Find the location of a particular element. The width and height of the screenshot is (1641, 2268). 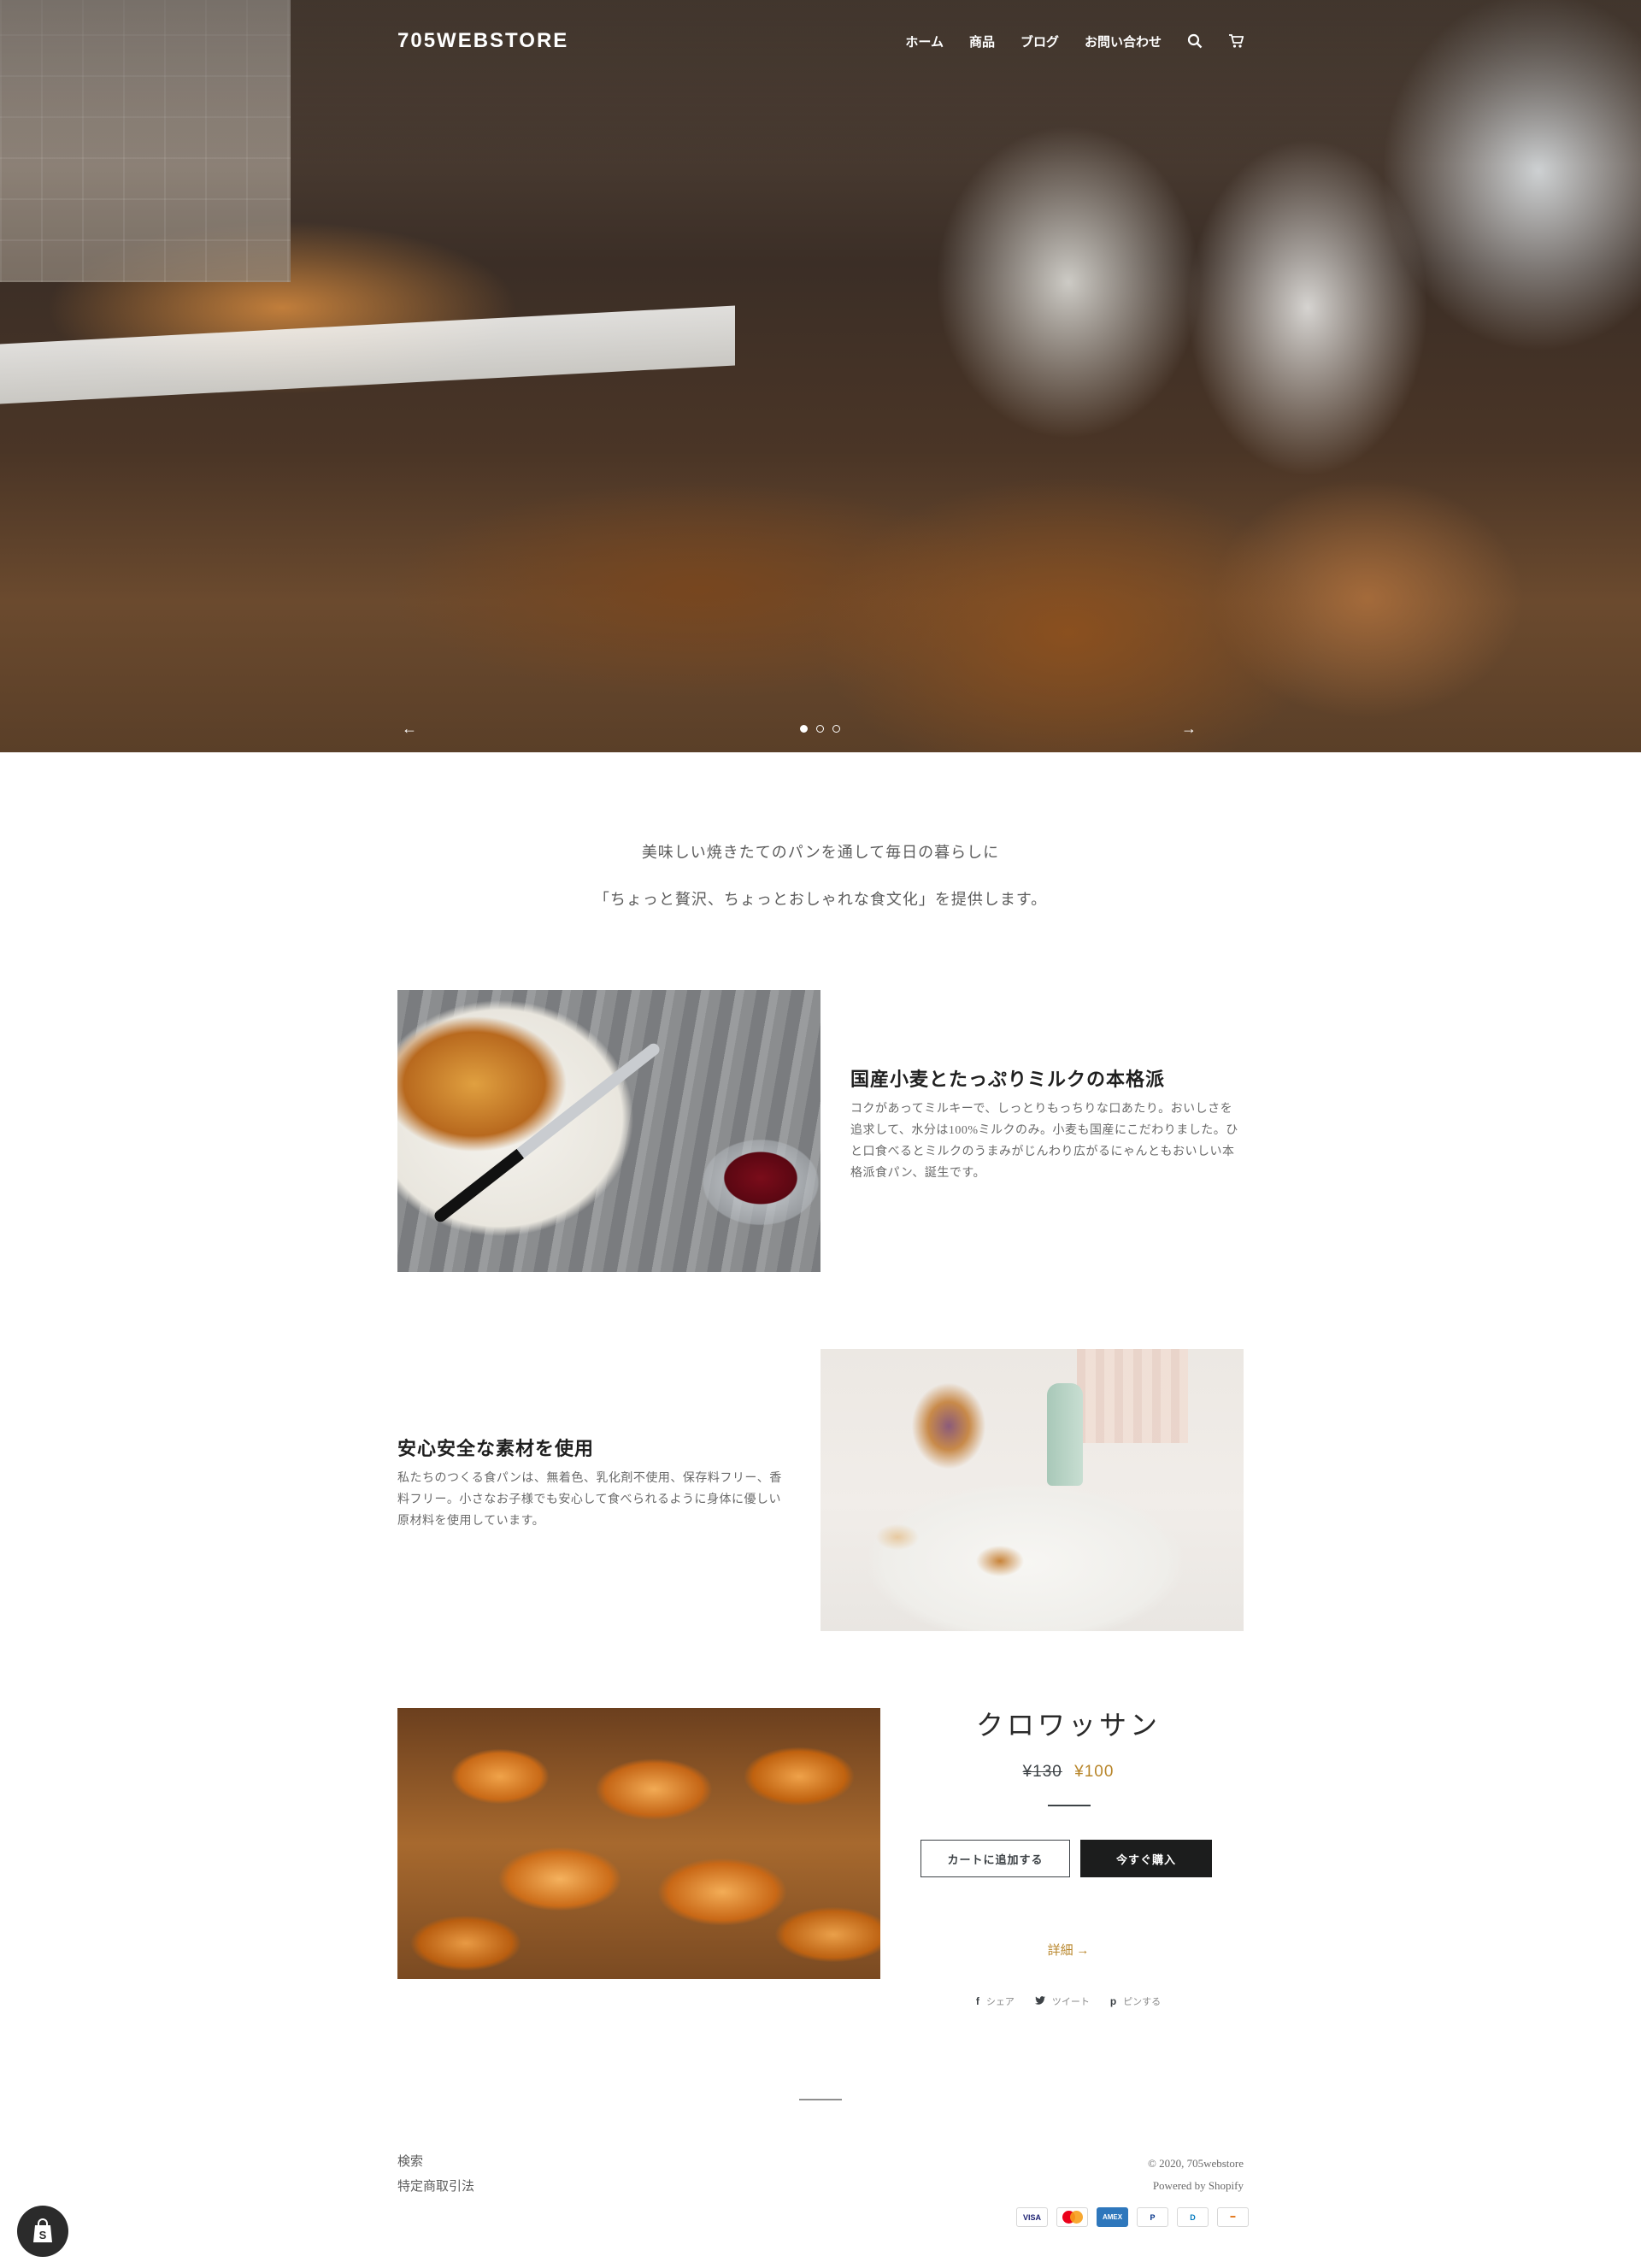

footer-links: 検索 特定商取引法 is located at coordinates (436, 2175).